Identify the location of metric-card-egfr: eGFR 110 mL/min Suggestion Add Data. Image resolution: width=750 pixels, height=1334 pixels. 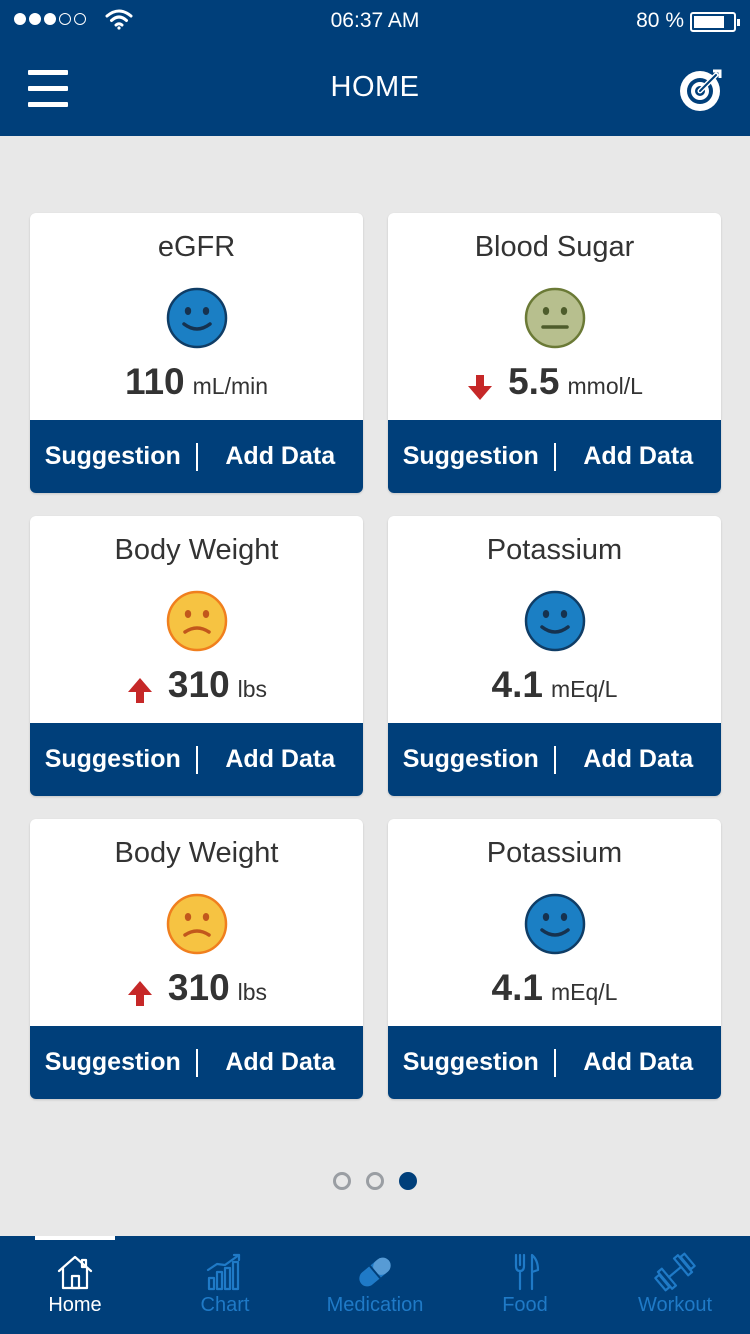
(196, 353).